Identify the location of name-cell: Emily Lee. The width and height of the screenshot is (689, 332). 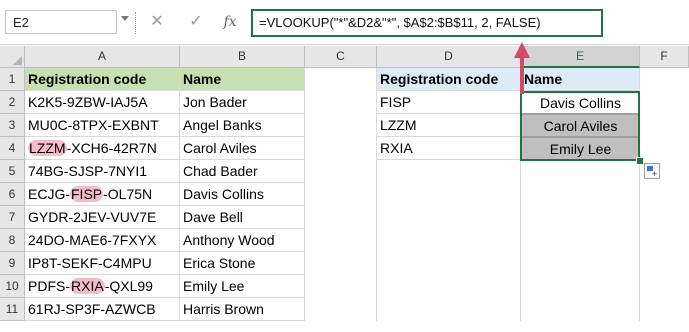
(242, 286).